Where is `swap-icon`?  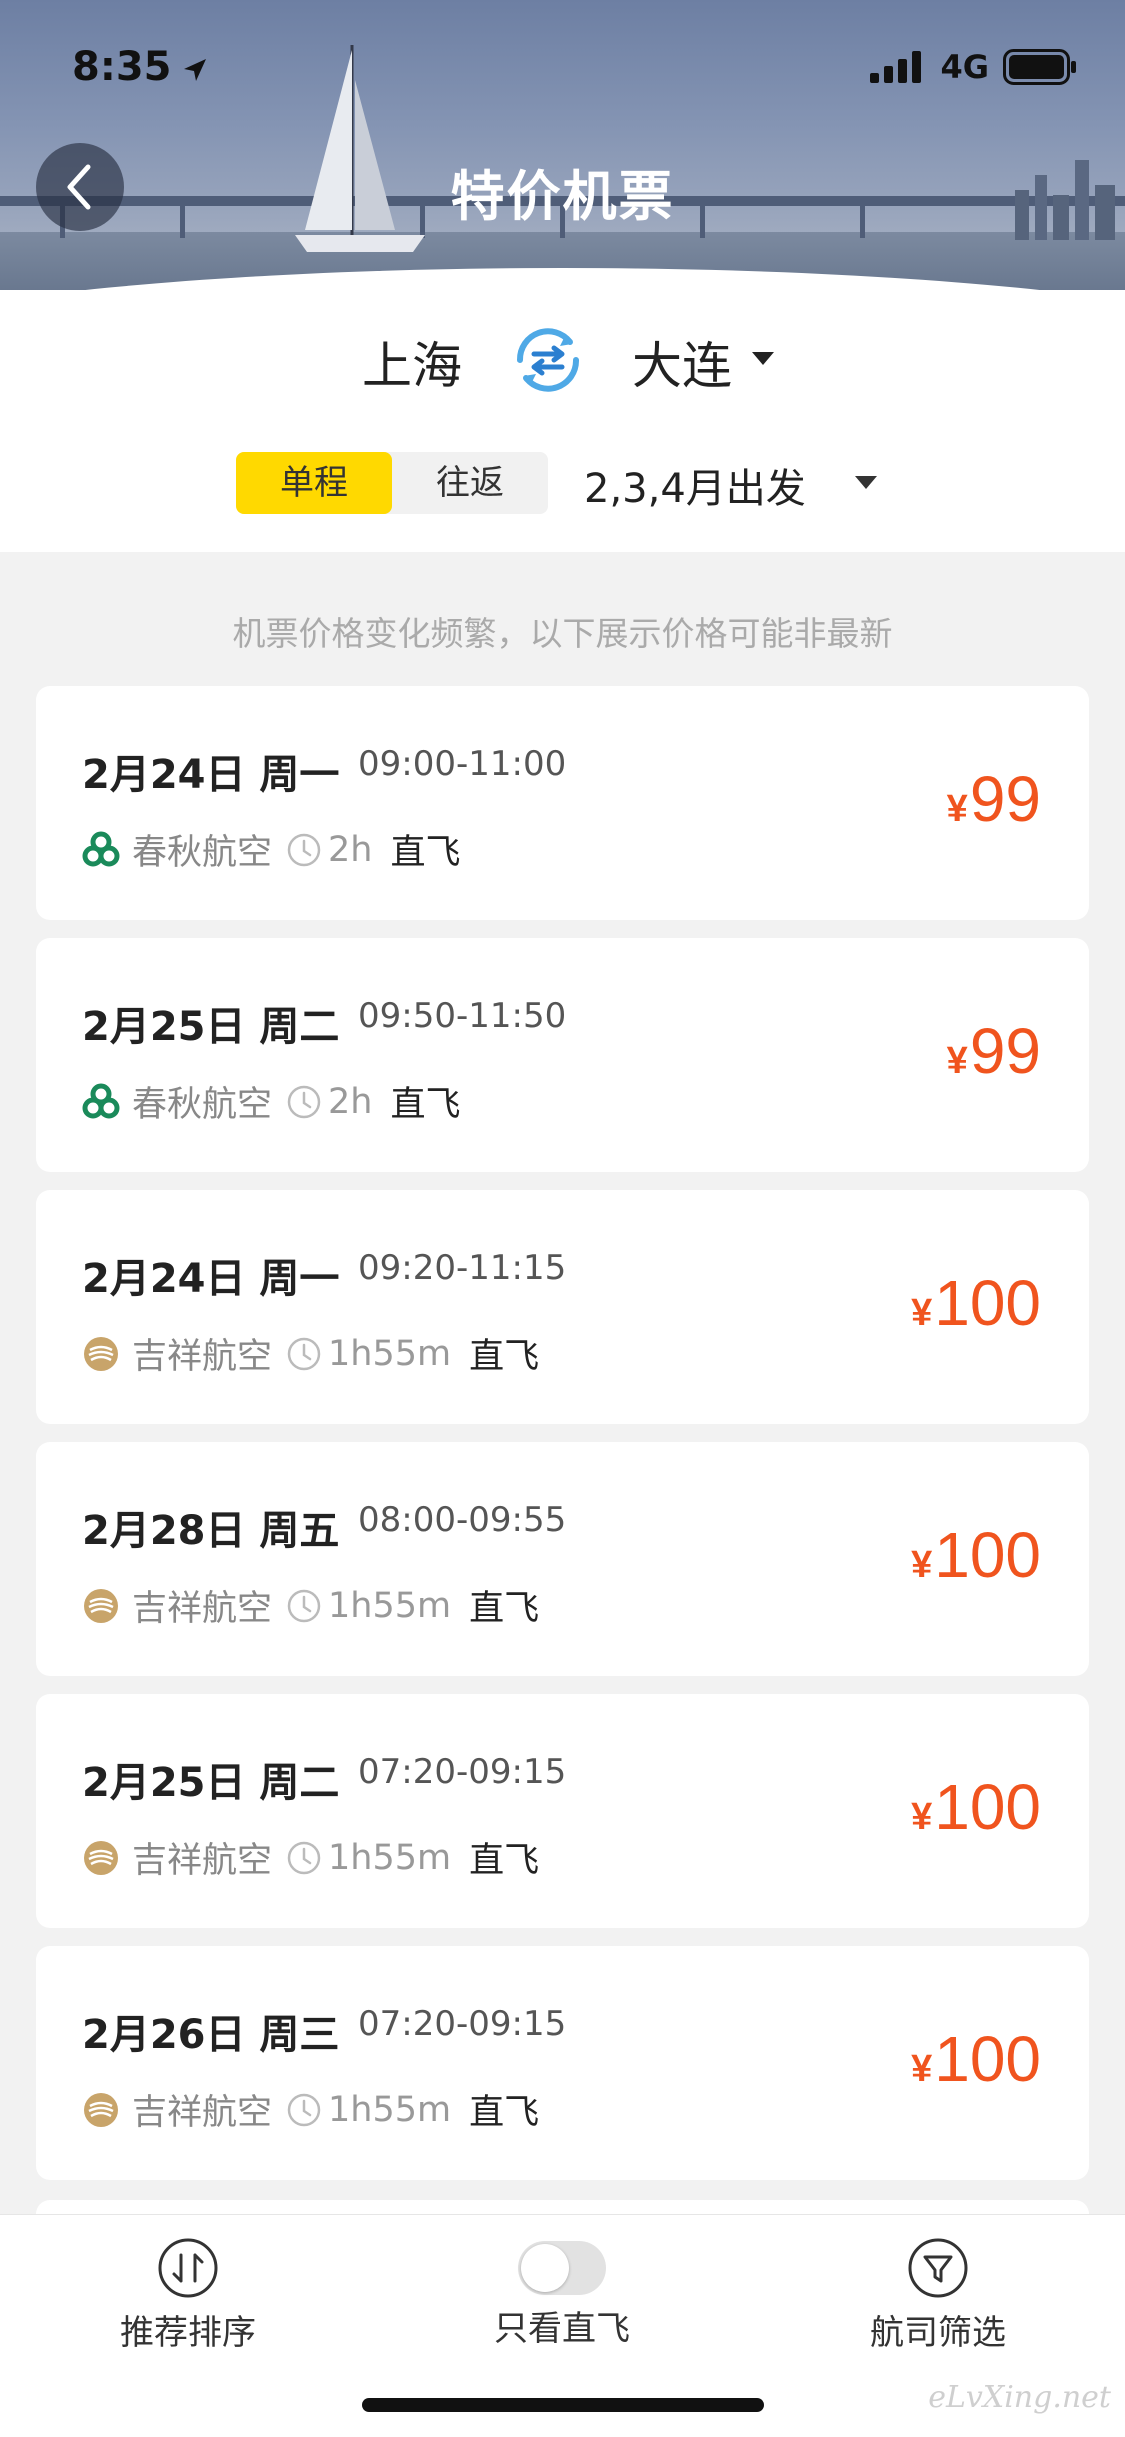 swap-icon is located at coordinates (548, 360).